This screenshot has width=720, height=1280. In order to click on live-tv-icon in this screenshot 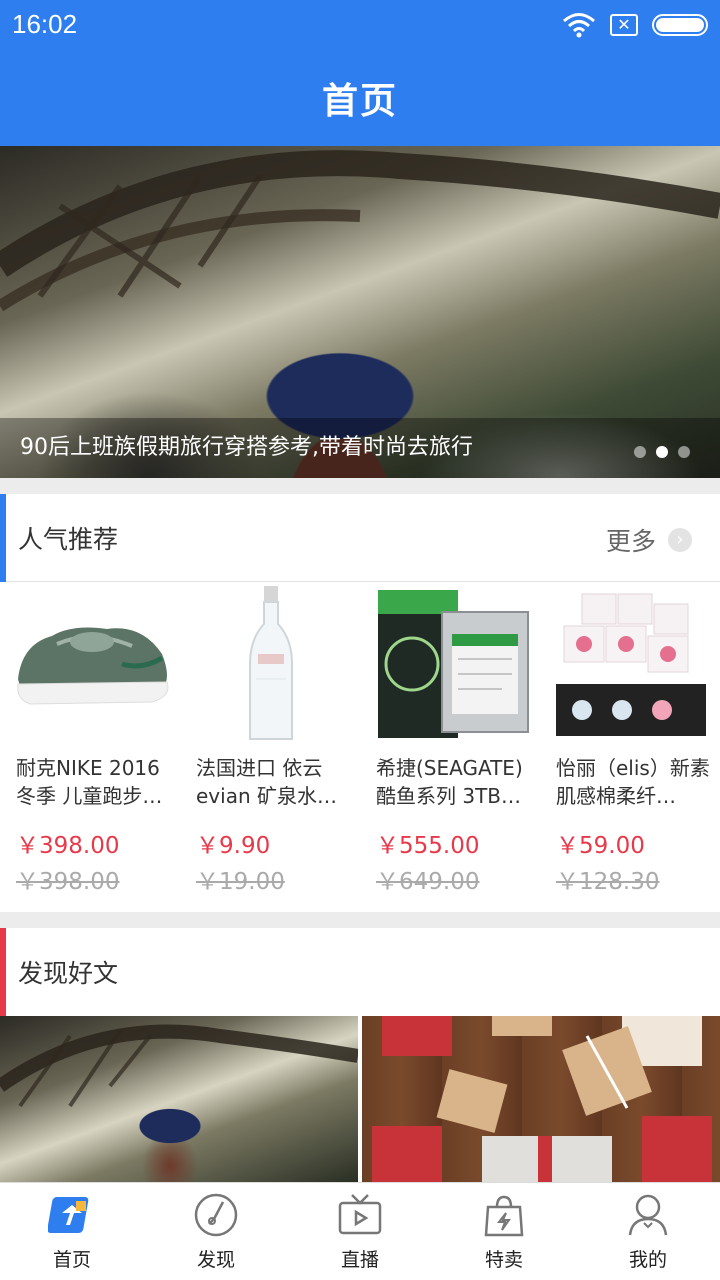, I will do `click(360, 1214)`.